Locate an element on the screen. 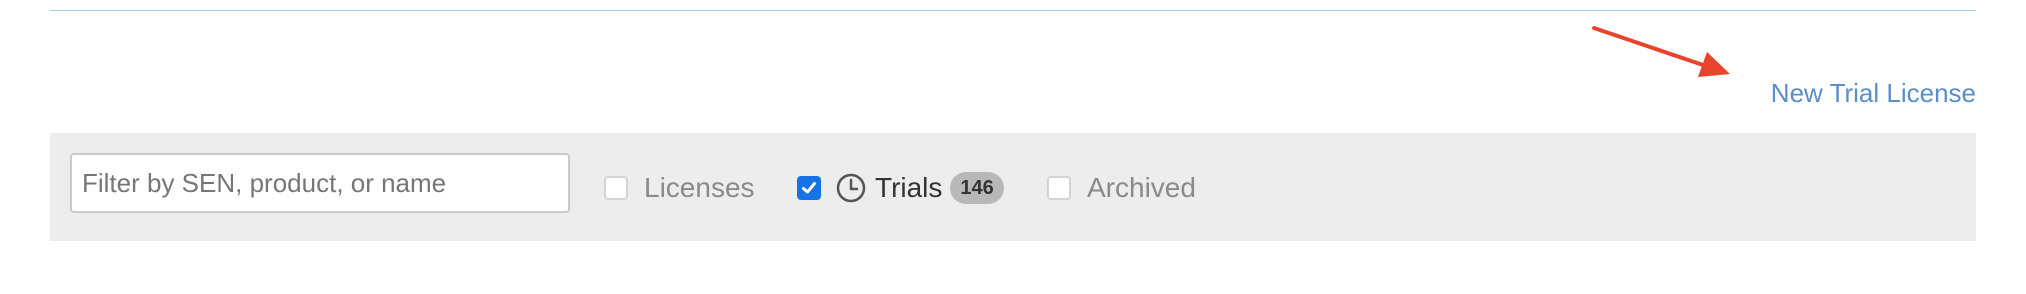 The width and height of the screenshot is (2026, 294). licenses-filter-option: Licenses is located at coordinates (679, 188).